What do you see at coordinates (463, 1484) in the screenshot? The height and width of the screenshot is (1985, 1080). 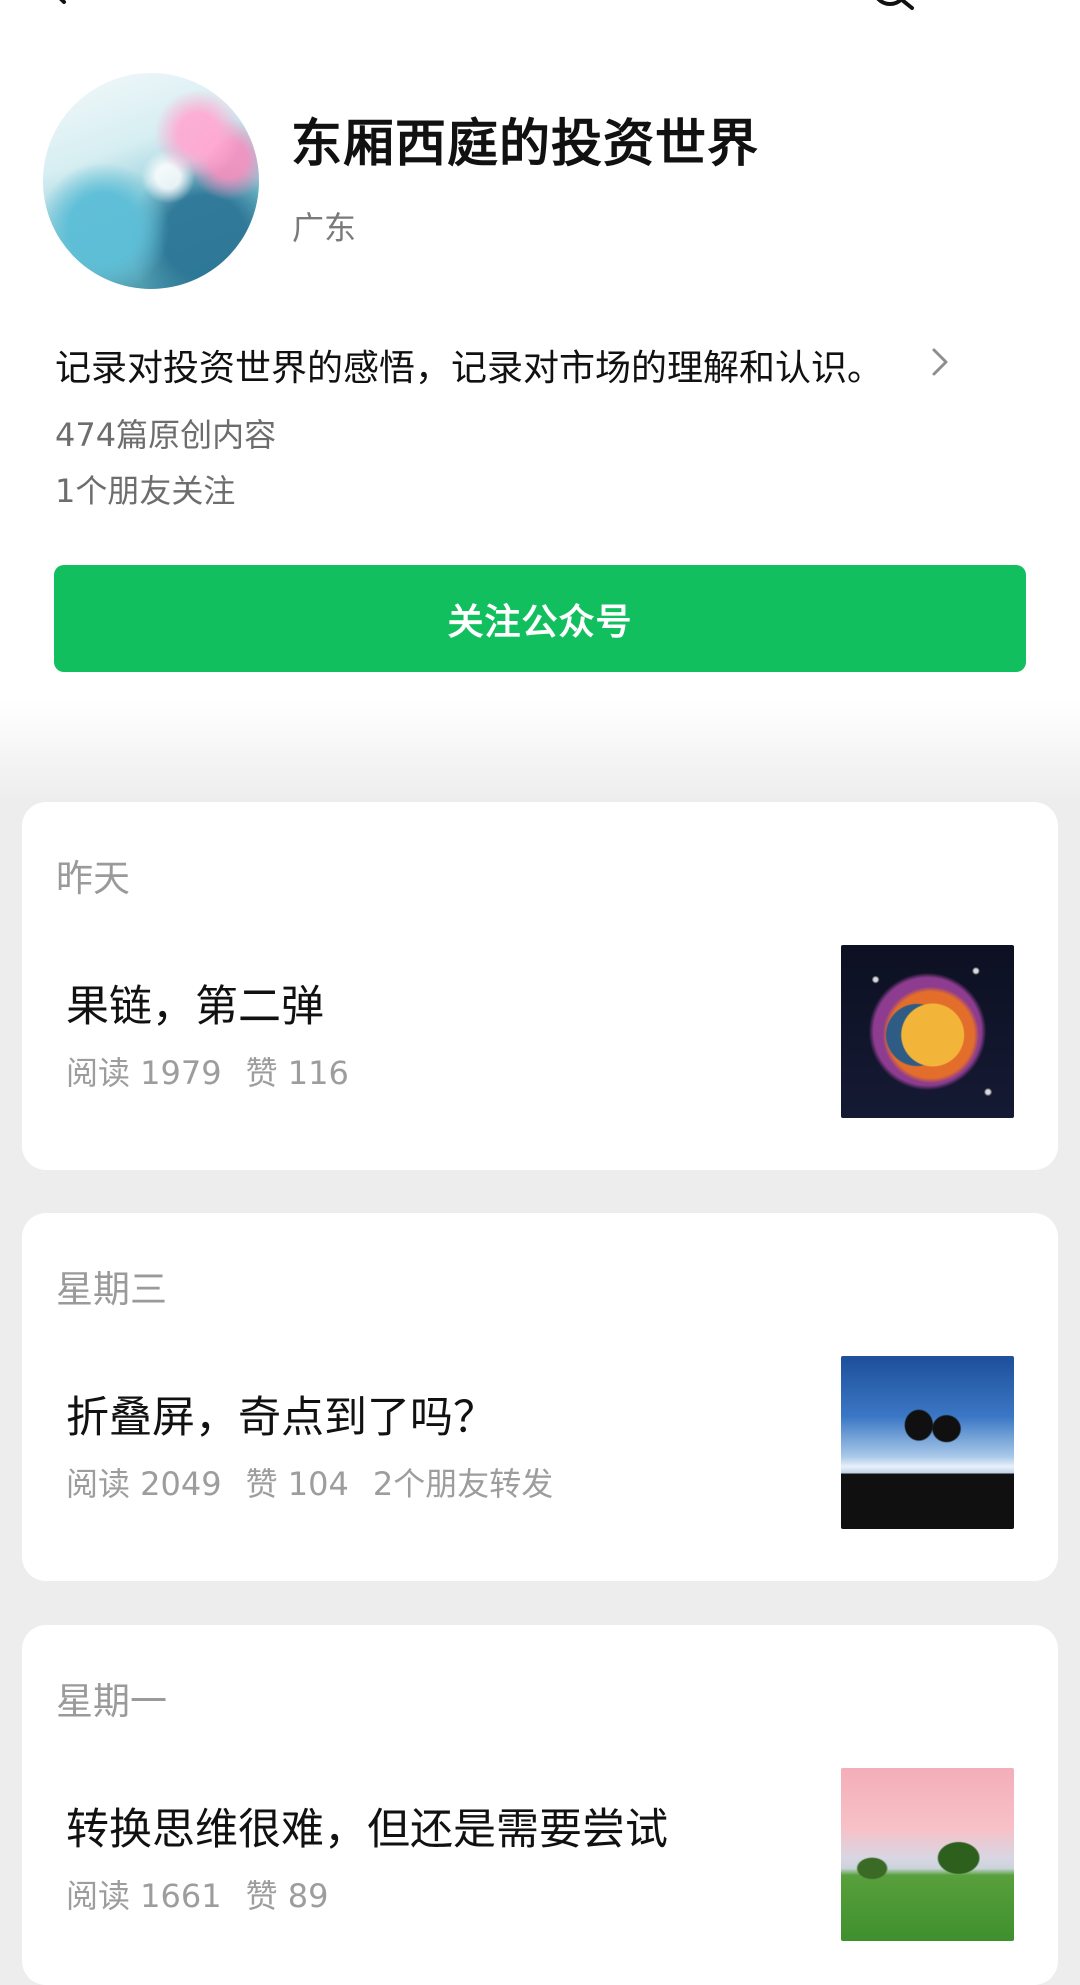 I see `friend-shares: 2个朋友转发` at bounding box center [463, 1484].